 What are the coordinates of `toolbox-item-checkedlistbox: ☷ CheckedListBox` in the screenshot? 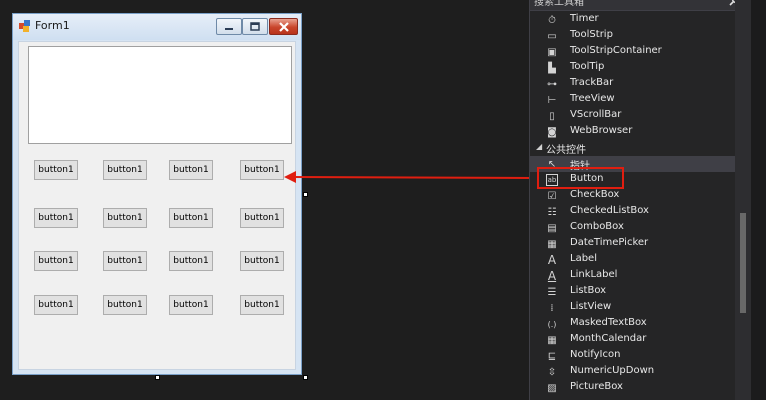 It's located at (632, 212).